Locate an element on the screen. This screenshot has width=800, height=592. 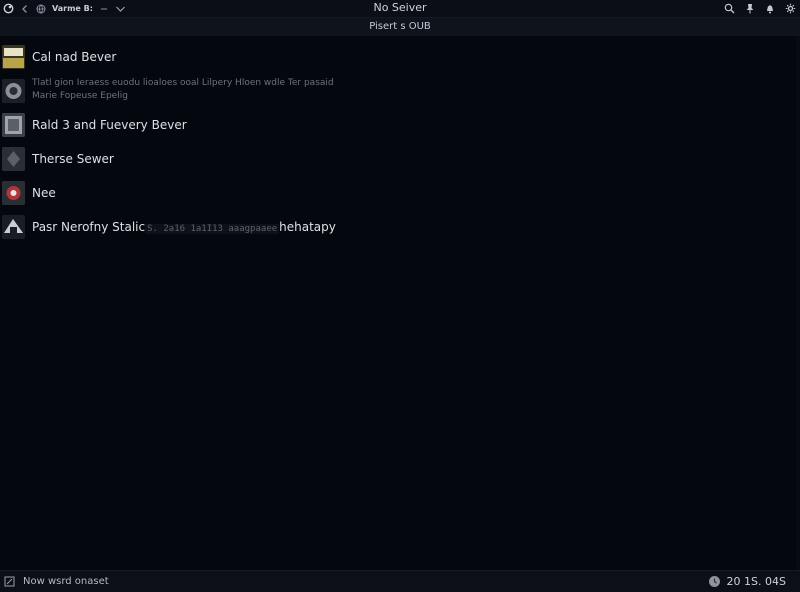
list-item: Therse Sewer is located at coordinates (400, 159).